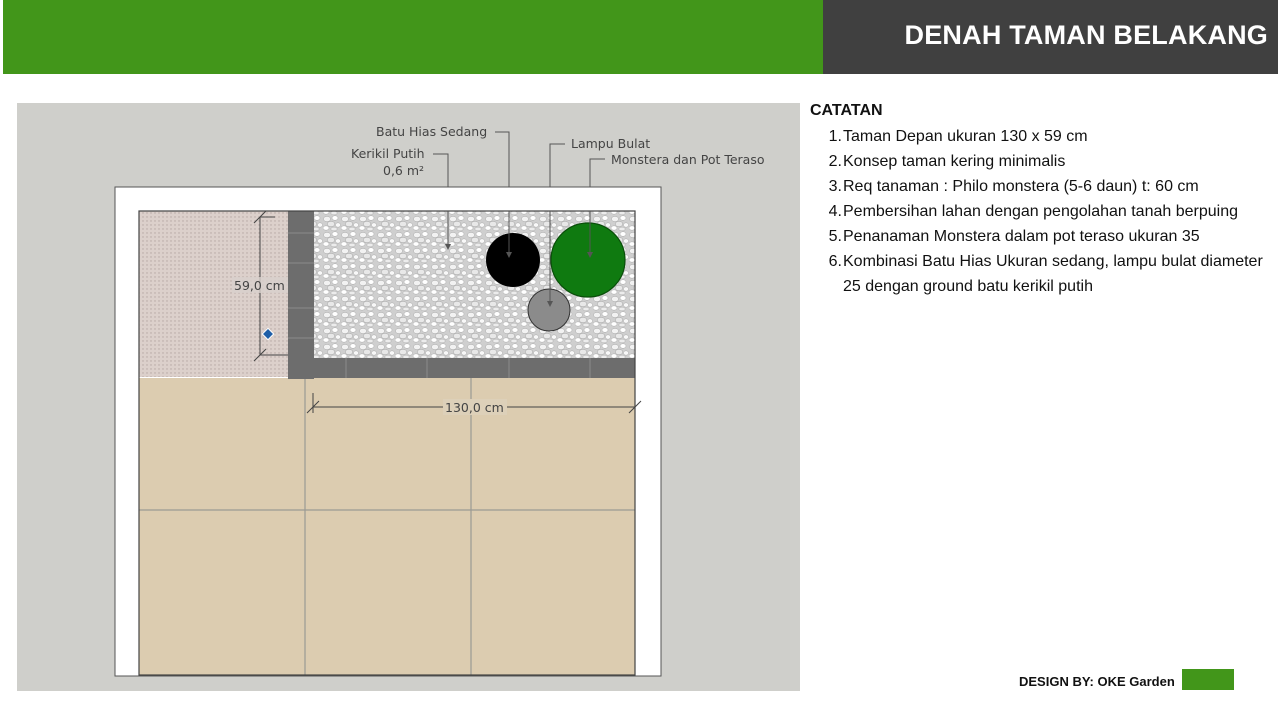 This screenshot has width=1280, height=720. What do you see at coordinates (688, 159) in the screenshot?
I see `label-monstera: Monstera dan Pot Teraso` at bounding box center [688, 159].